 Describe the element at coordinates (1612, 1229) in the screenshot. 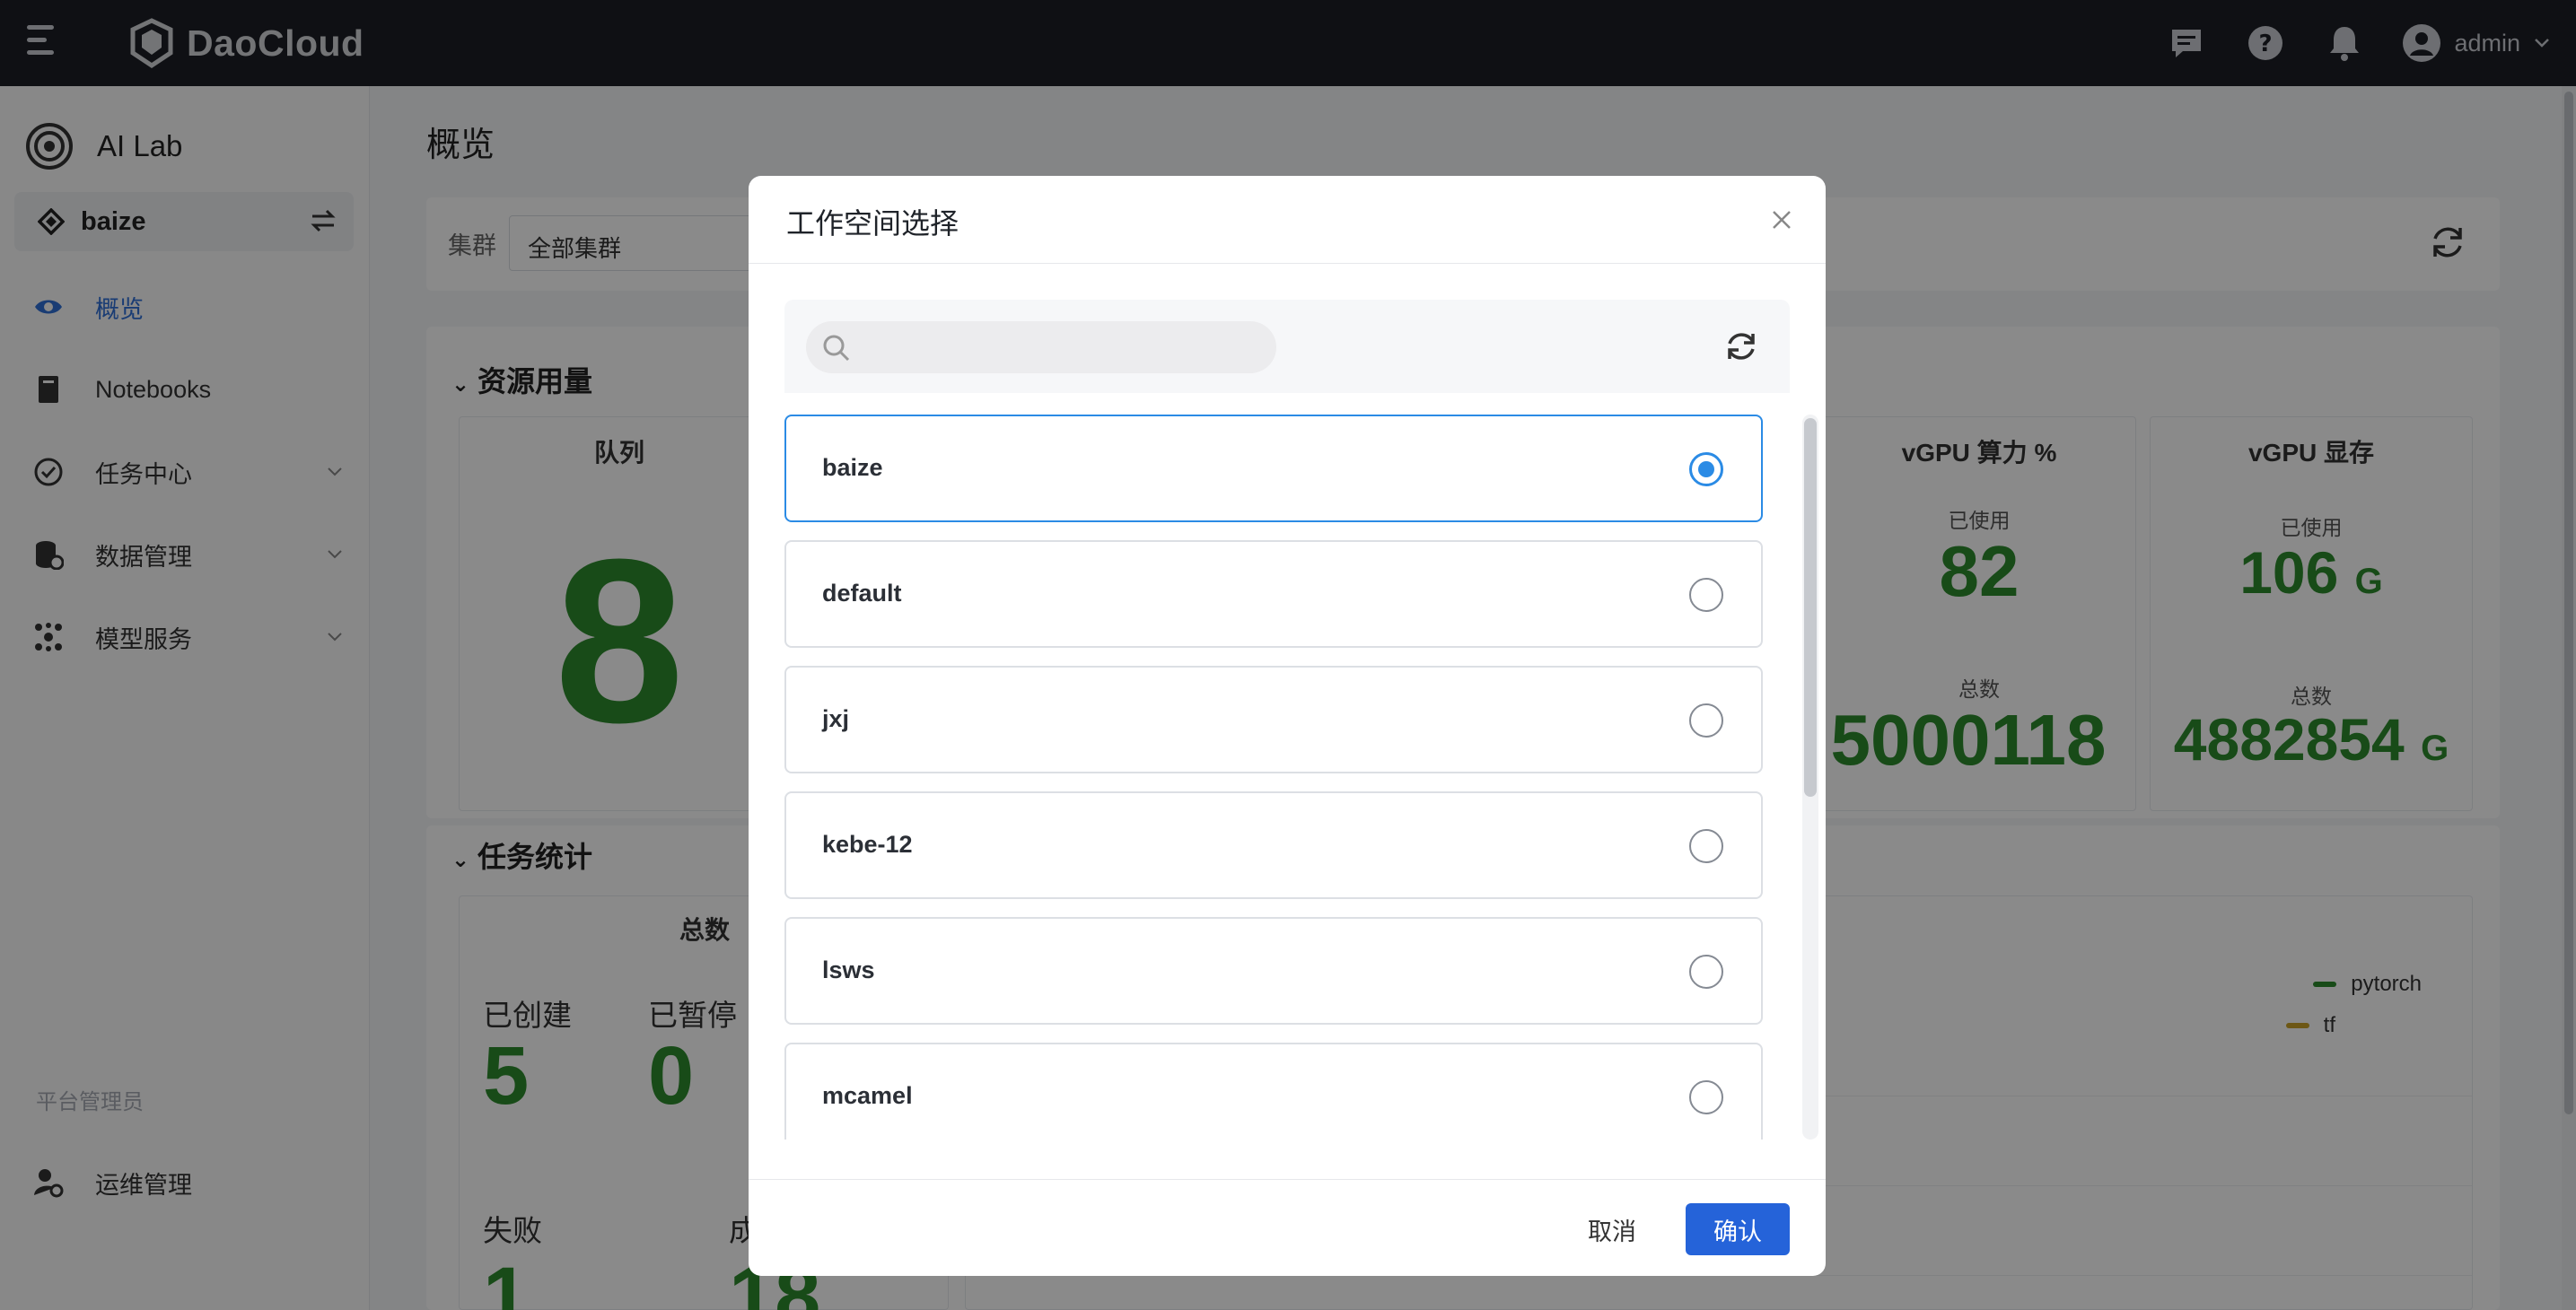

I see `cancel-button: 取消` at that location.